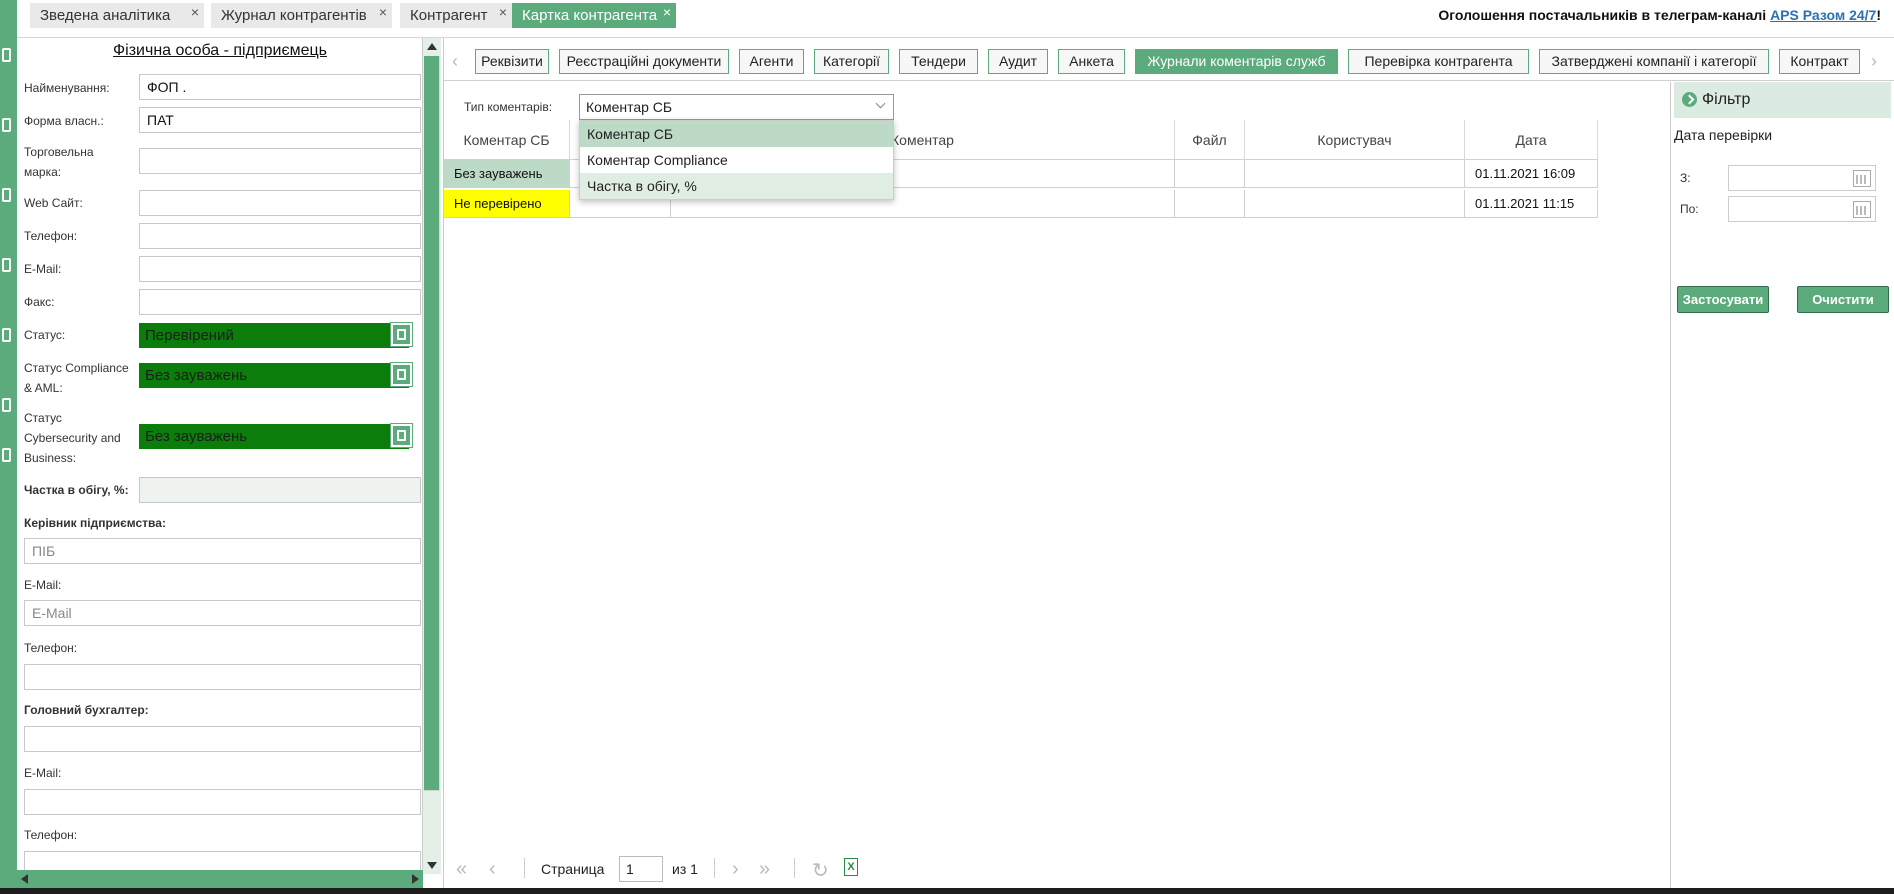 The width and height of the screenshot is (1894, 894). I want to click on tab-audit: Аудит, so click(1018, 61).